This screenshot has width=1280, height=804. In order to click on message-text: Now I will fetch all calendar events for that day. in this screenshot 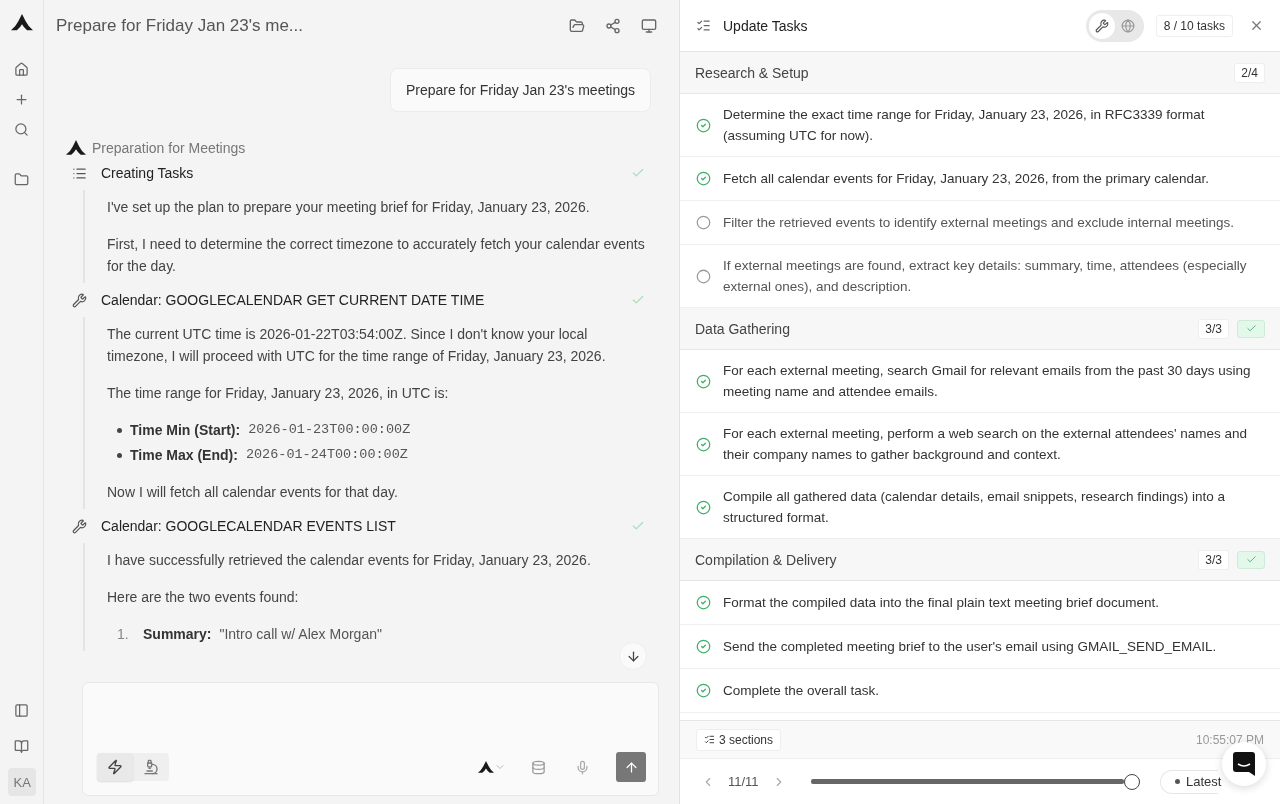, I will do `click(253, 492)`.